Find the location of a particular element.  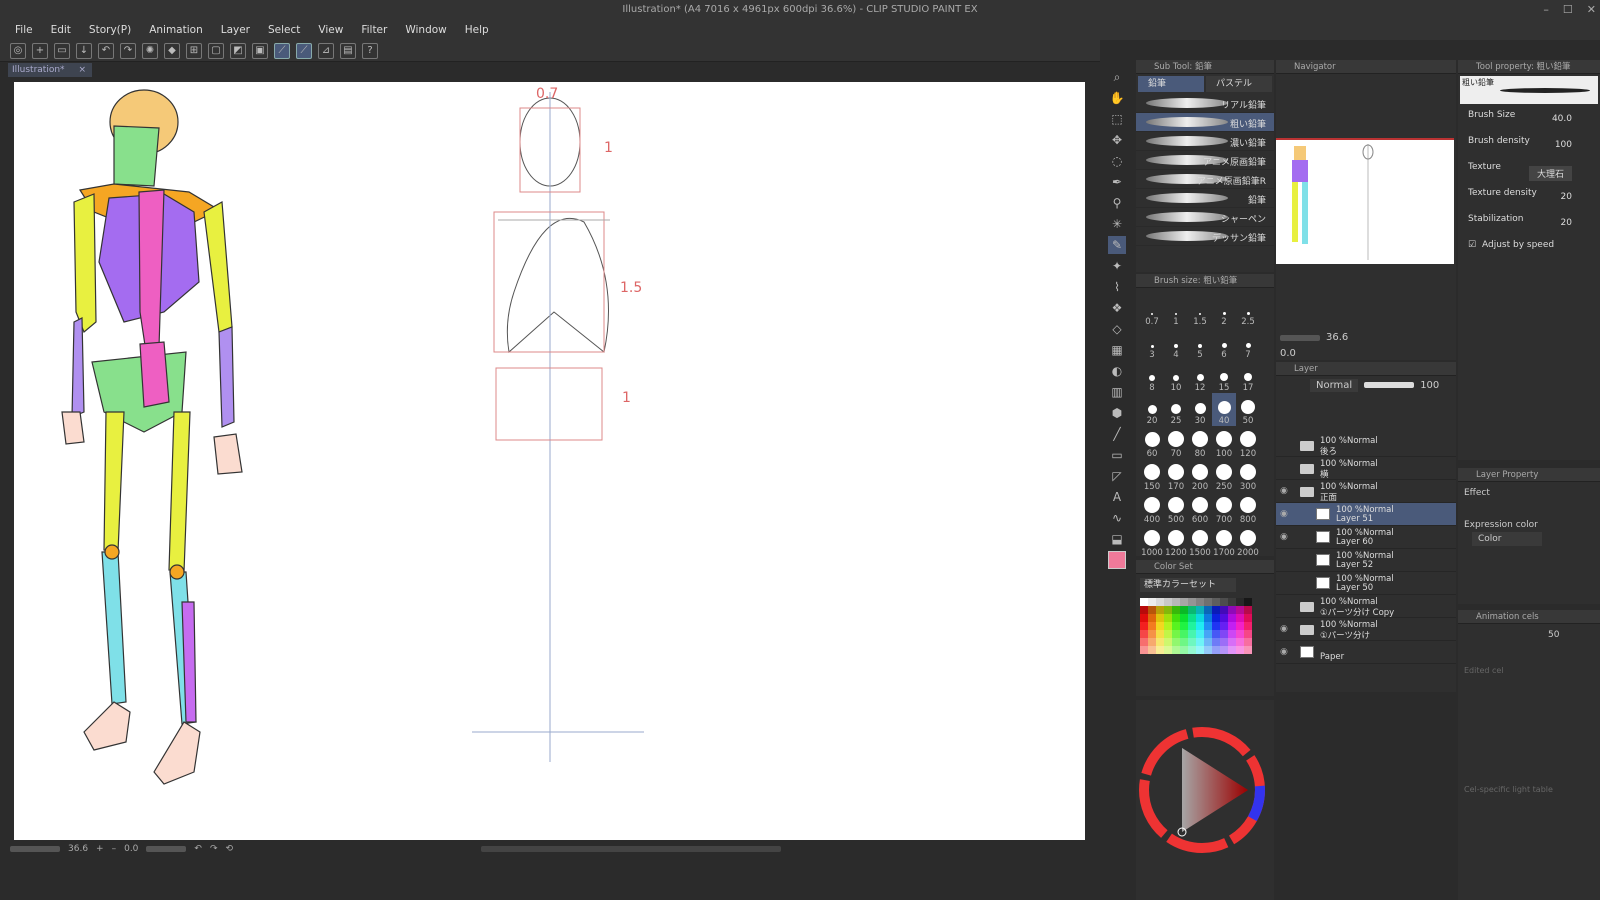

rotate-right-icon: ↷ is located at coordinates (214, 849).